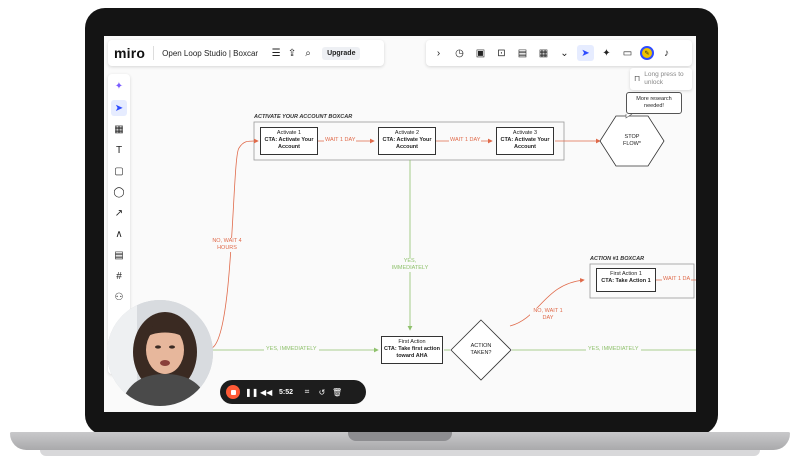 This screenshot has height=463, width=800. Describe the element at coordinates (308, 53) in the screenshot. I see `search-icon: ⌕` at that location.